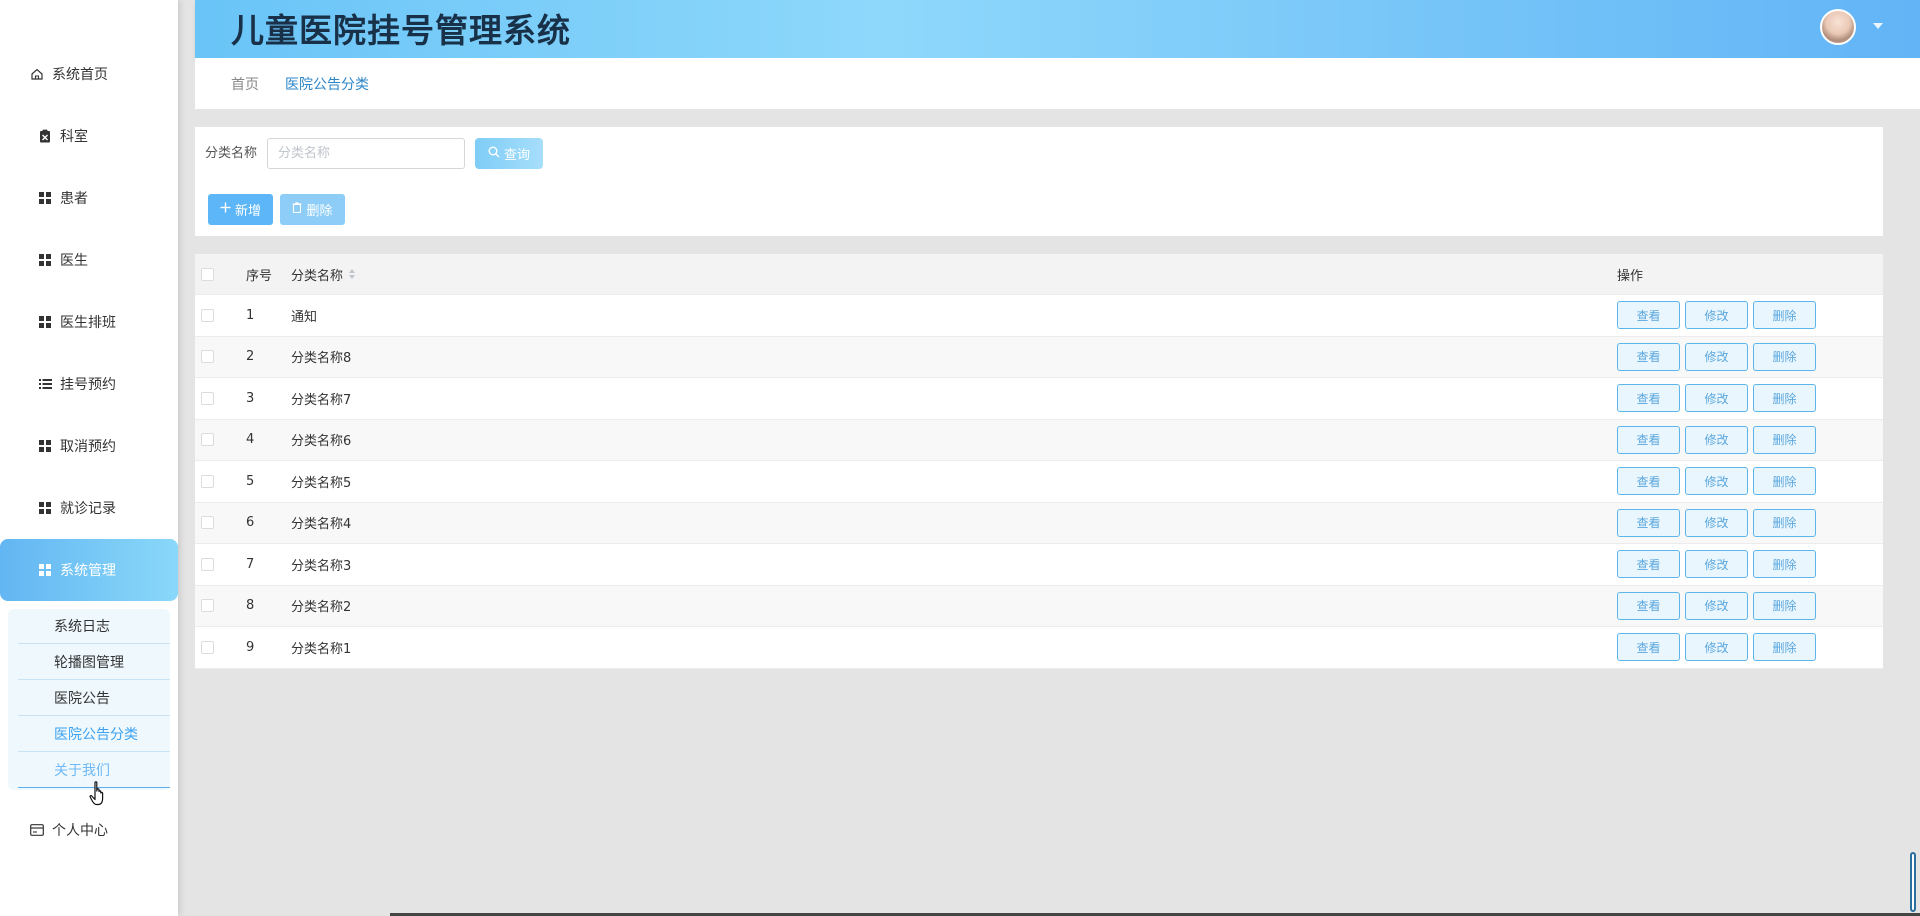 This screenshot has height=916, width=1920. I want to click on submenu-item-system-log: 系统日志, so click(94, 626).